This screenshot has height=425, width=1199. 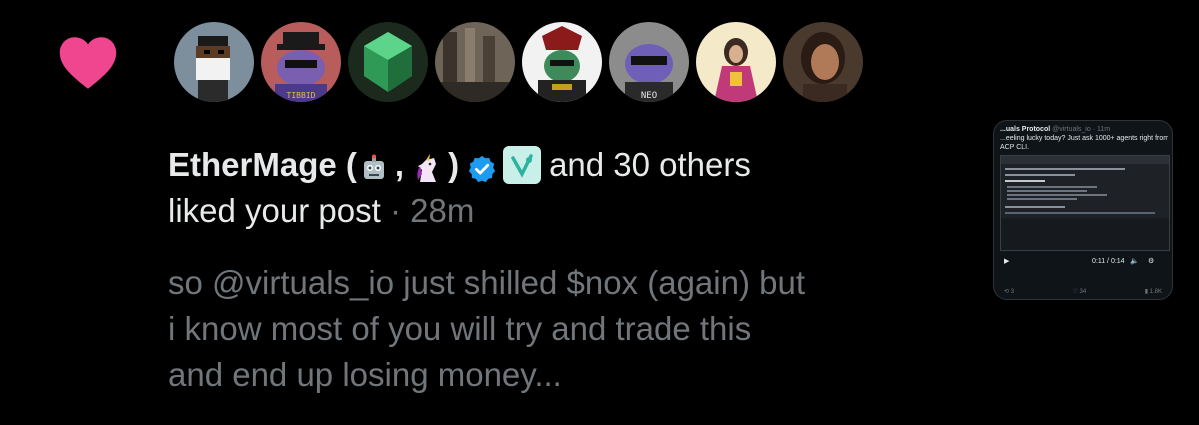 I want to click on unicorn-icon, so click(x=427, y=166).